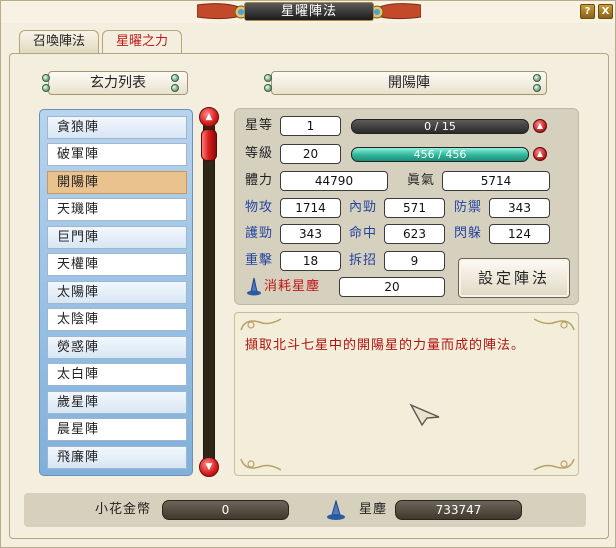 The image size is (616, 548). What do you see at coordinates (117, 374) in the screenshot?
I see `list-item: 太白陣` at bounding box center [117, 374].